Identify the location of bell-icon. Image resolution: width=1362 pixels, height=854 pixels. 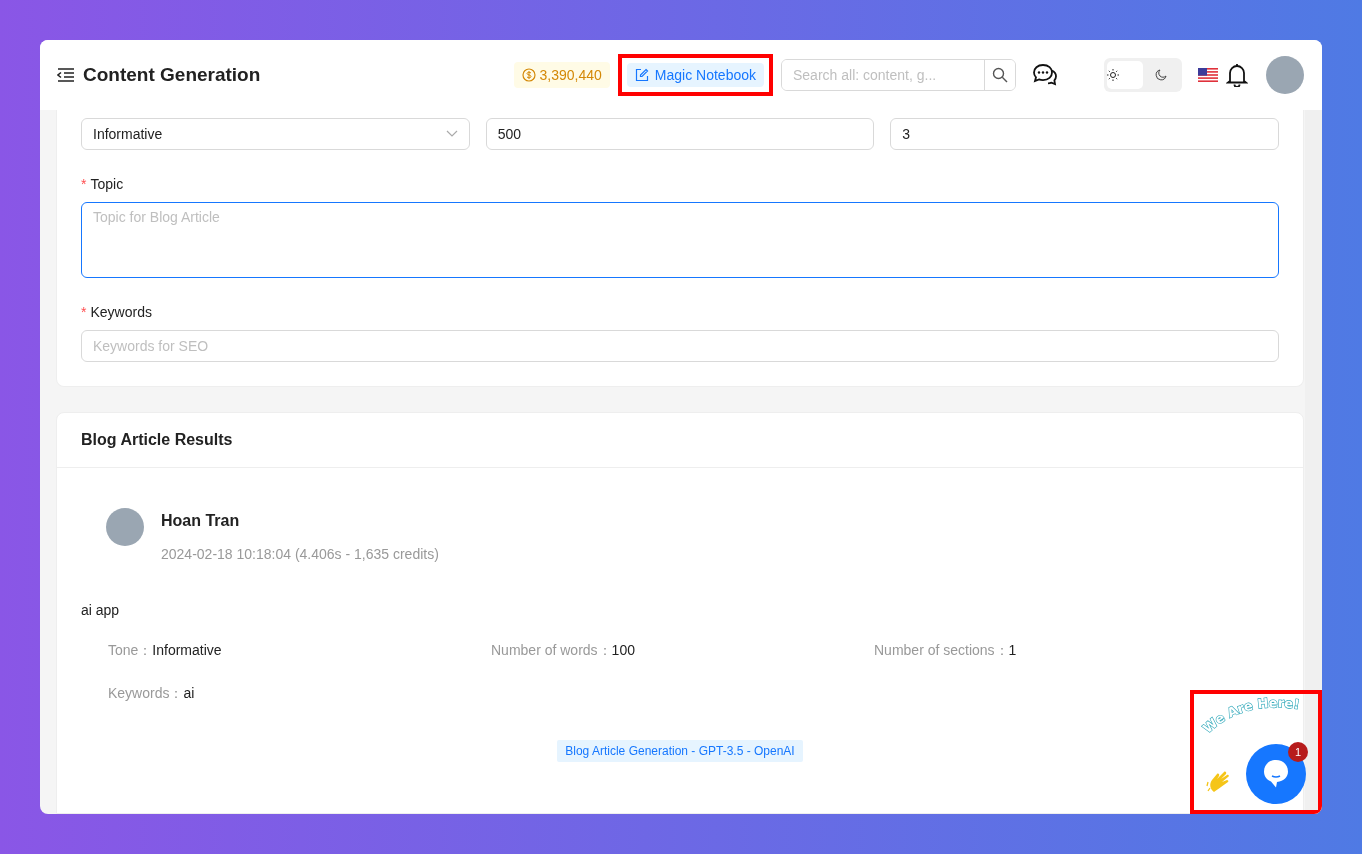
(1237, 75).